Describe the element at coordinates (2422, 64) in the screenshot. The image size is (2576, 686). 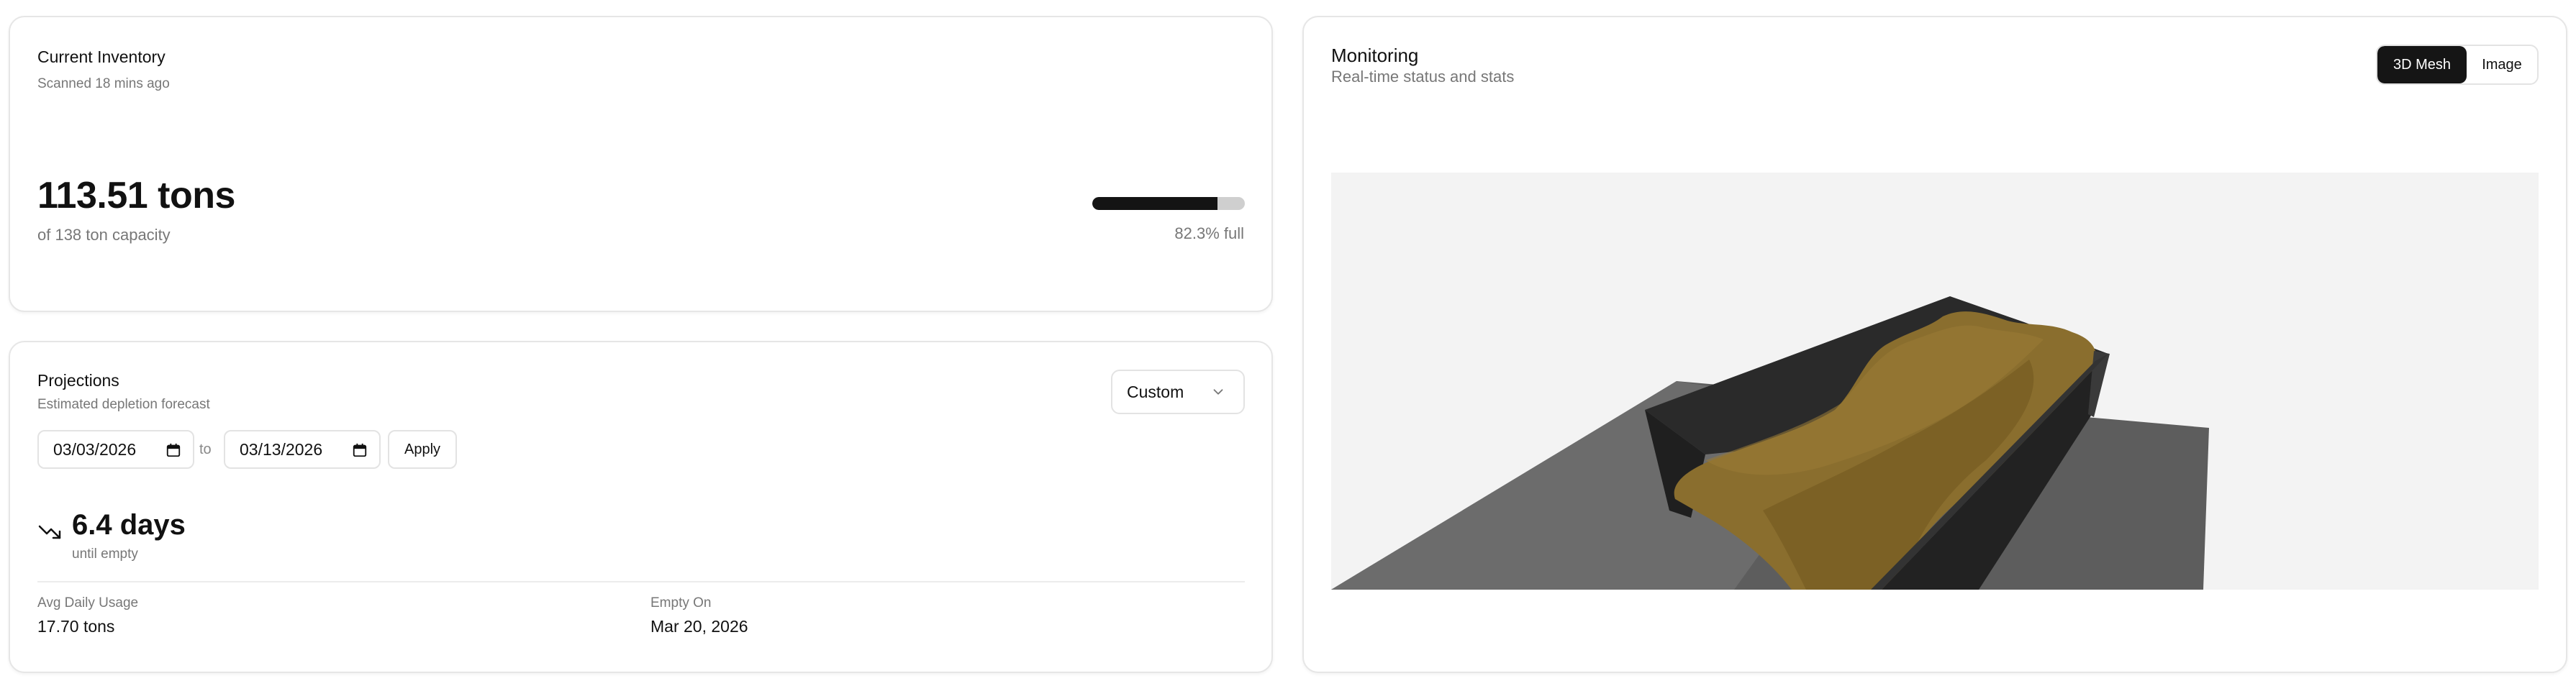
I see `tab-3d-mesh: 3D Mesh` at that location.